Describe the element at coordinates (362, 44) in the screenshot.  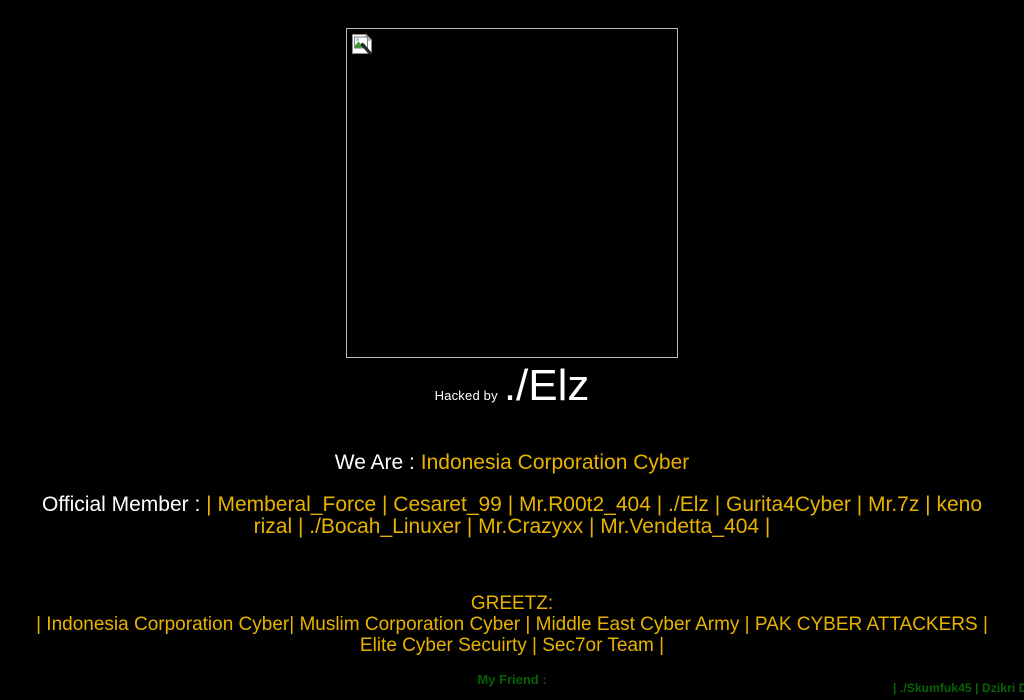
I see `broken-image-icon` at that location.